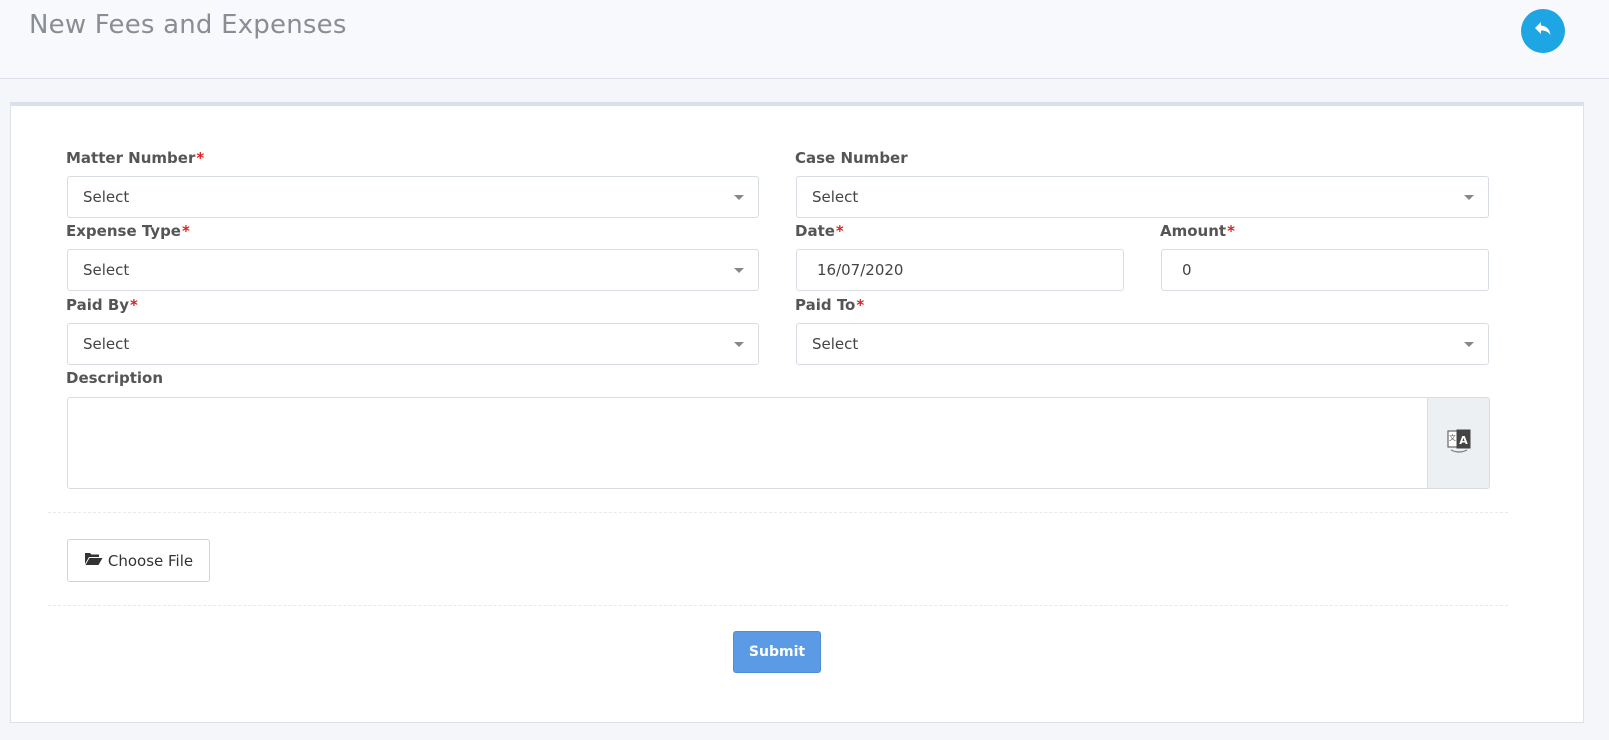 The height and width of the screenshot is (740, 1609). I want to click on translate-icon: A 文, so click(1459, 443).